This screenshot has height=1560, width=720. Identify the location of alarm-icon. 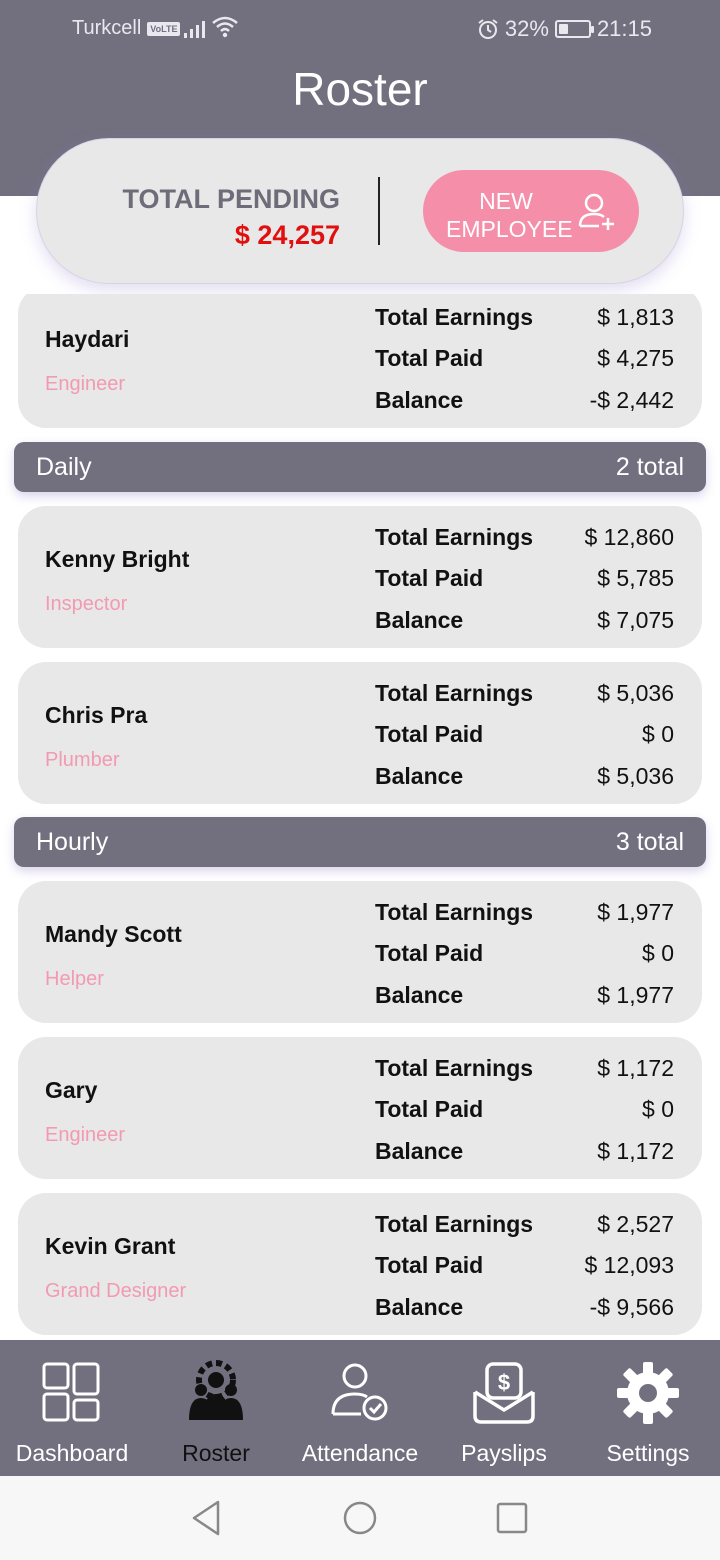
(488, 29).